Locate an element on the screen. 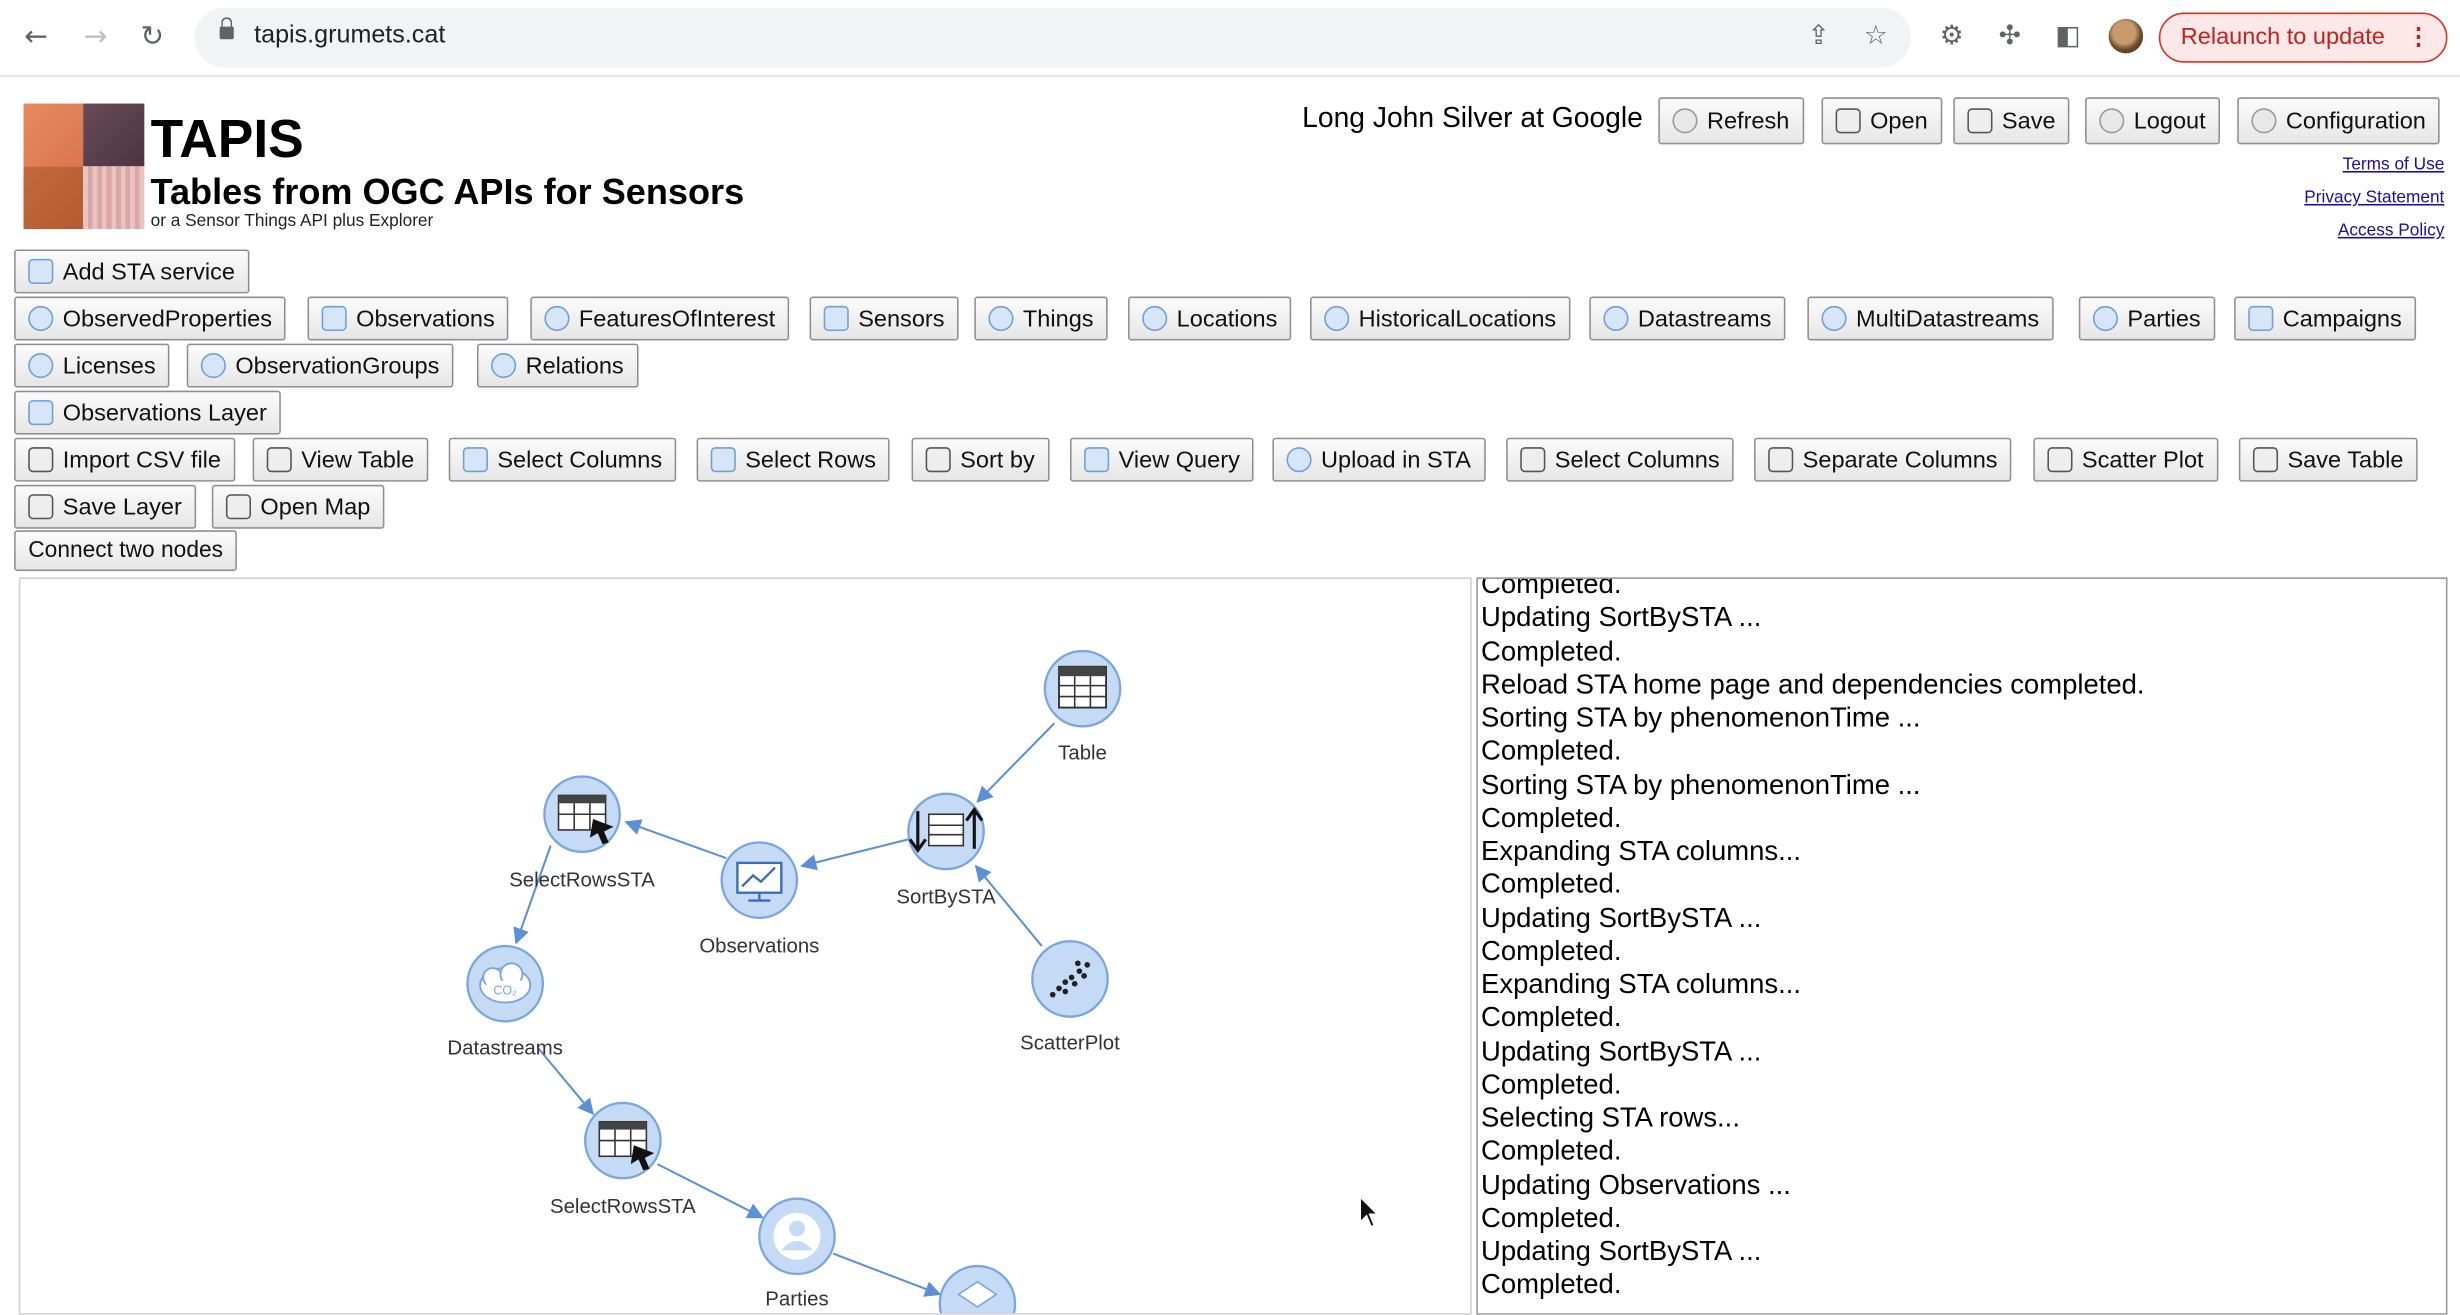  graph-node-partial is located at coordinates (977, 1289).